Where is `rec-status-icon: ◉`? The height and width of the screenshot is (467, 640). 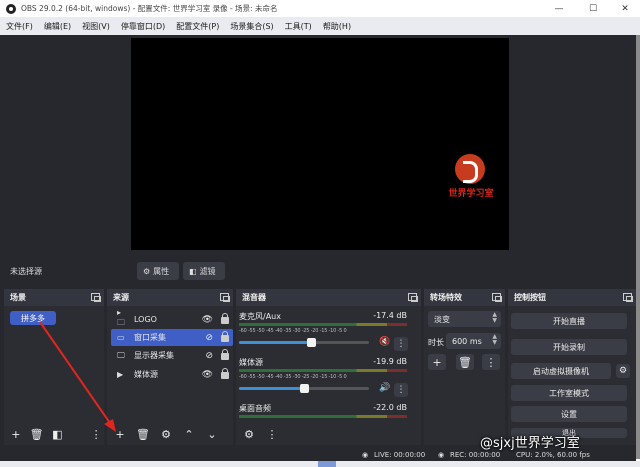 rec-status-icon: ◉ is located at coordinates (441, 455).